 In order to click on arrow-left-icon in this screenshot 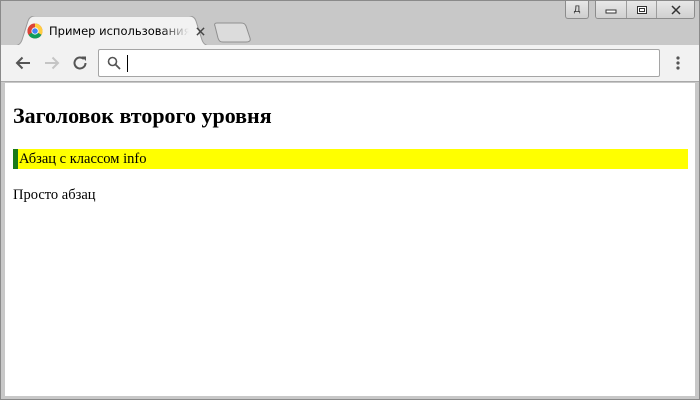, I will do `click(22, 63)`.